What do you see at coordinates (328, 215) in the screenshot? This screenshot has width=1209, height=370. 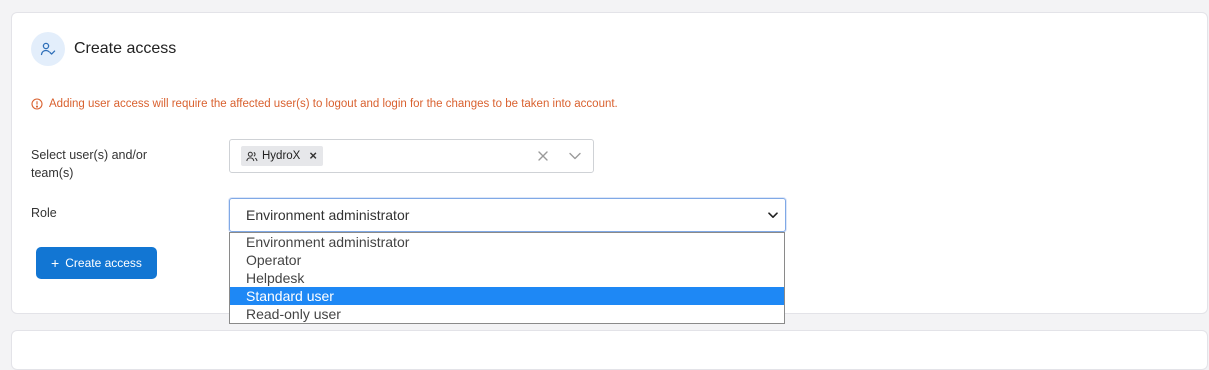 I see `role-select-value: Environment administrator` at bounding box center [328, 215].